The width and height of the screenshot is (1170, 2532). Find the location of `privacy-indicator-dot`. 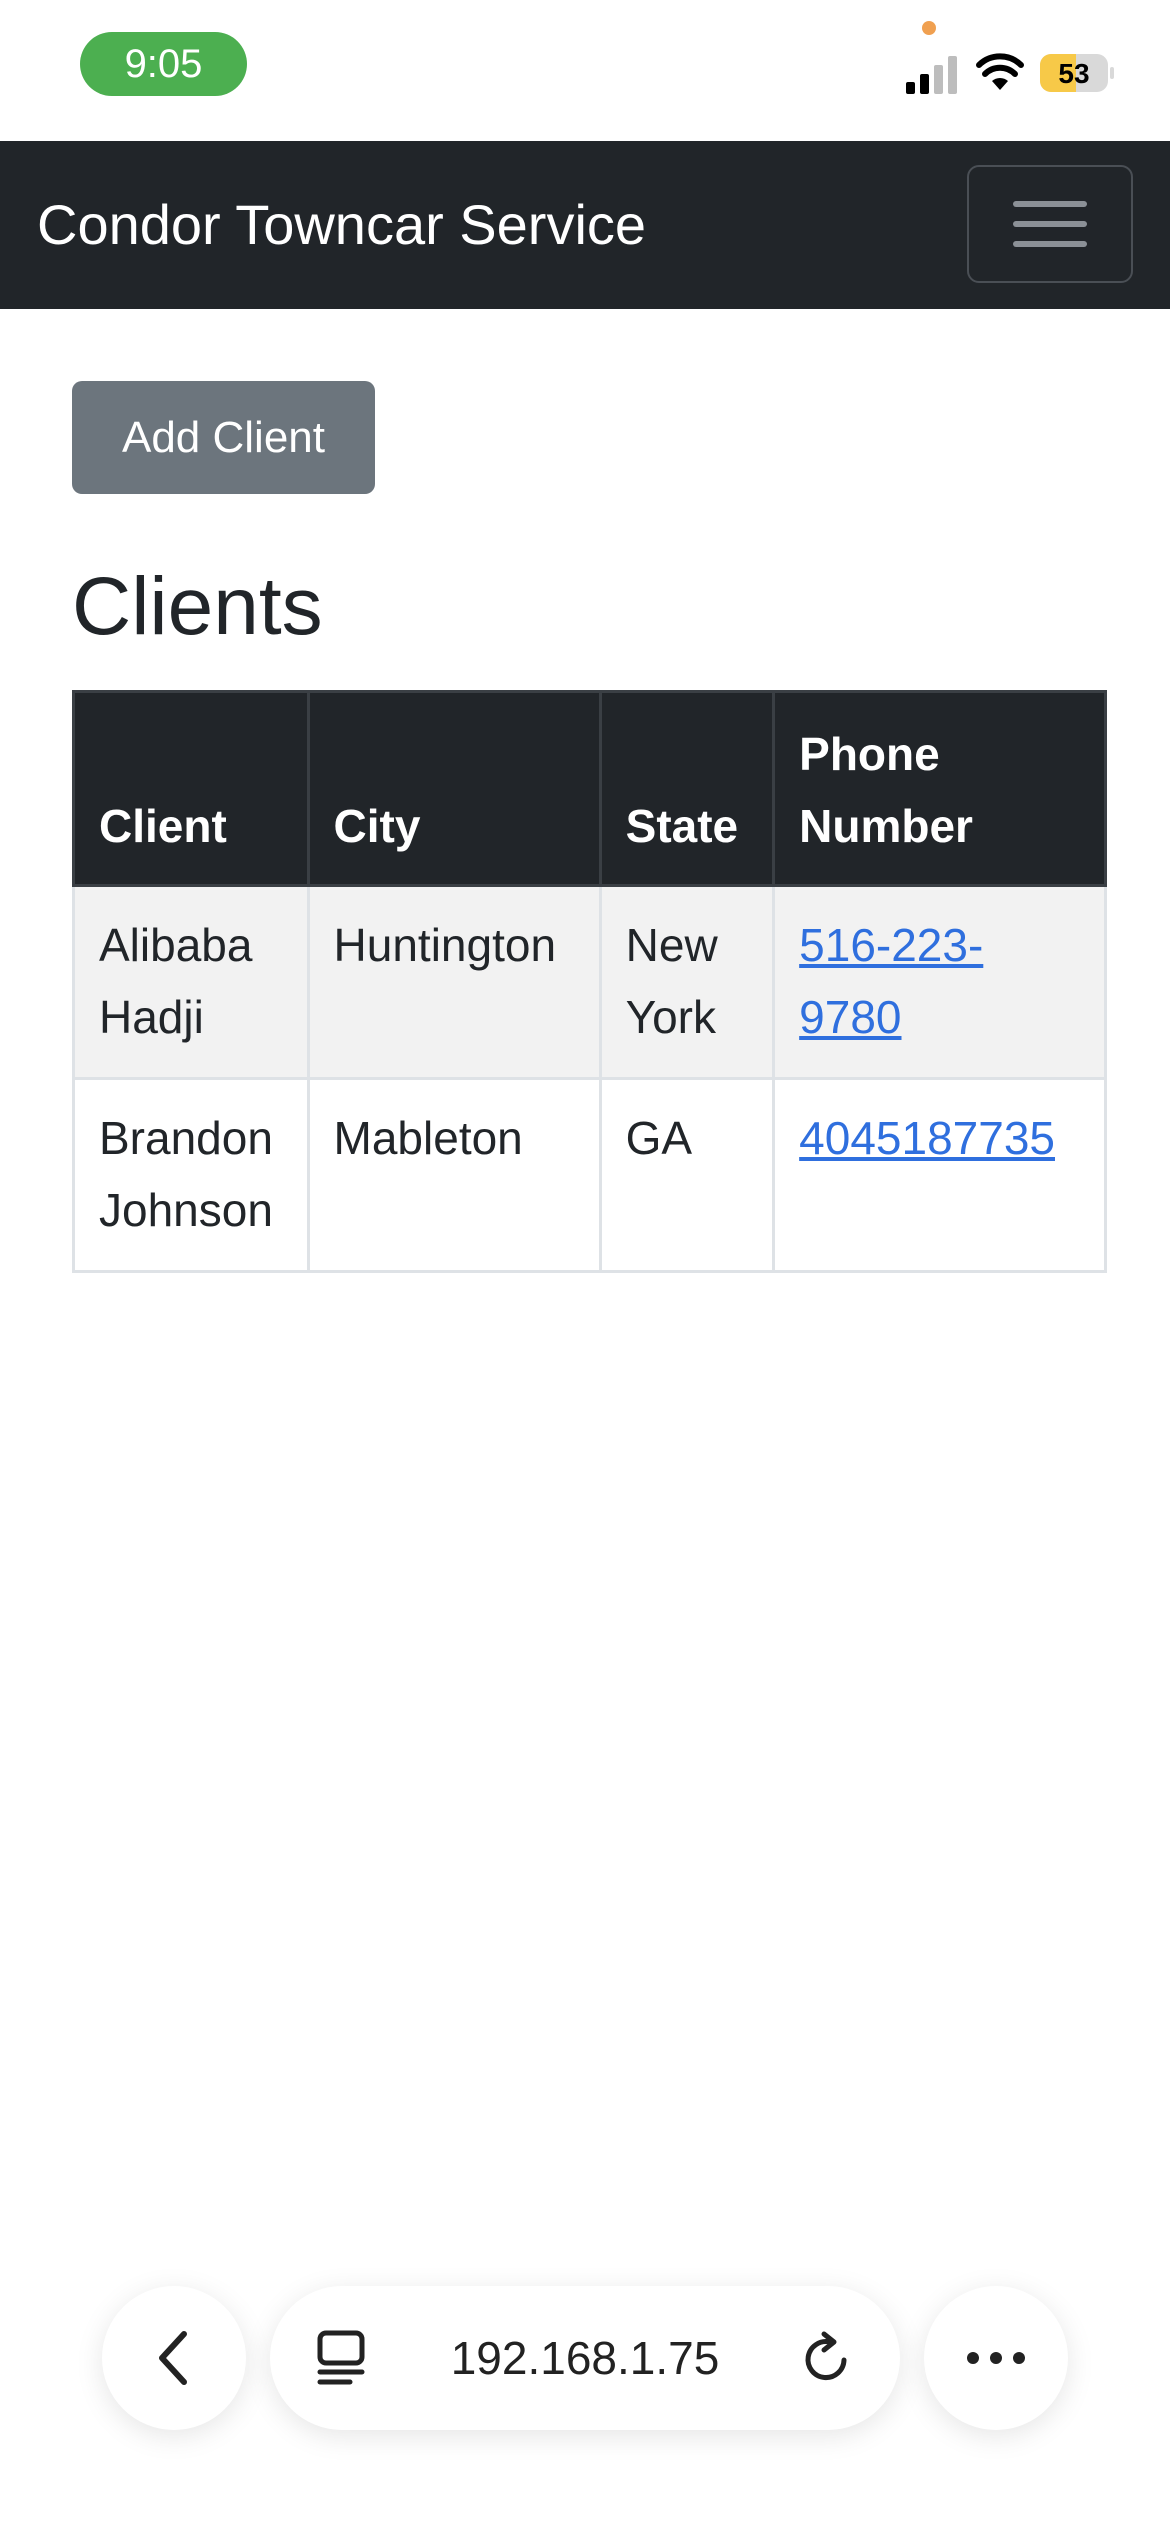

privacy-indicator-dot is located at coordinates (929, 28).